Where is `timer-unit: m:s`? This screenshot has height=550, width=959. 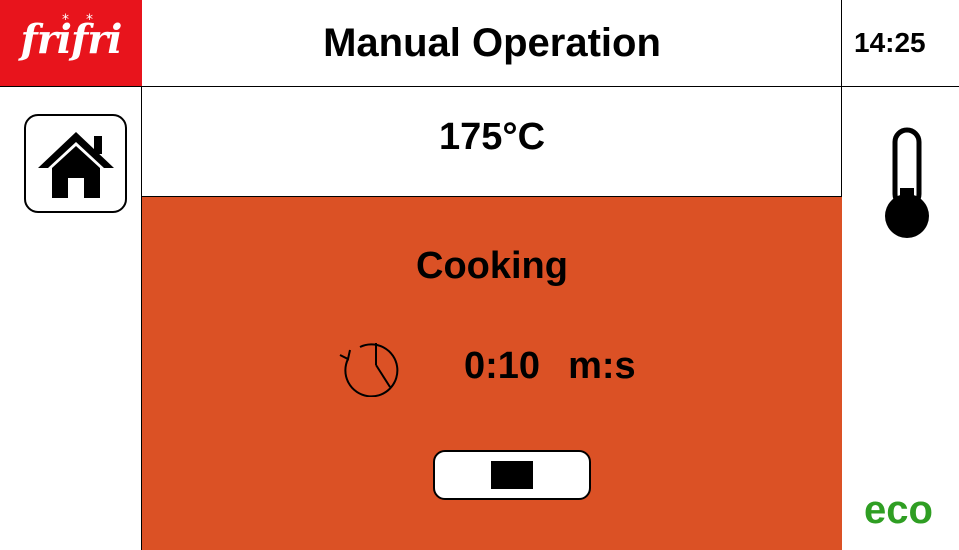 timer-unit: m:s is located at coordinates (602, 365).